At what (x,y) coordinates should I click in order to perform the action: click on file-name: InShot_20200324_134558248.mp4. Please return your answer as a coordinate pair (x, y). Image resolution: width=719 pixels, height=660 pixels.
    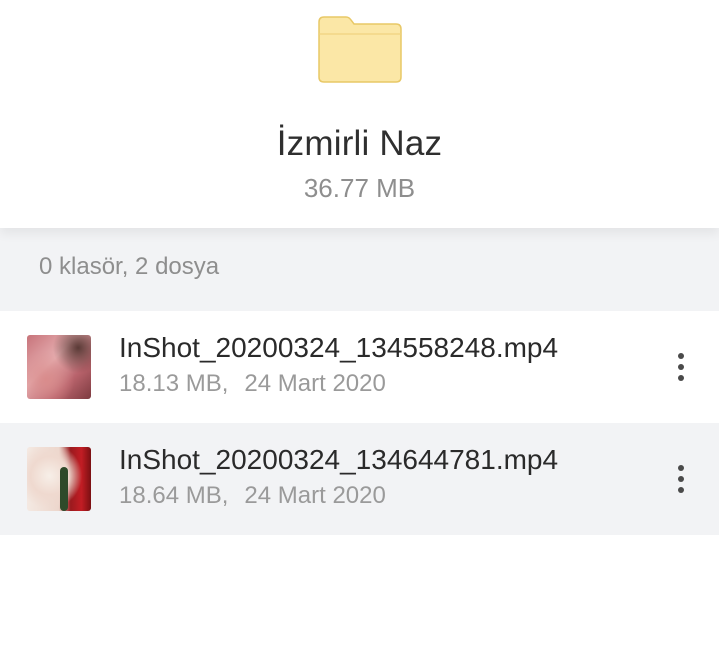
    Looking at the image, I should click on (339, 347).